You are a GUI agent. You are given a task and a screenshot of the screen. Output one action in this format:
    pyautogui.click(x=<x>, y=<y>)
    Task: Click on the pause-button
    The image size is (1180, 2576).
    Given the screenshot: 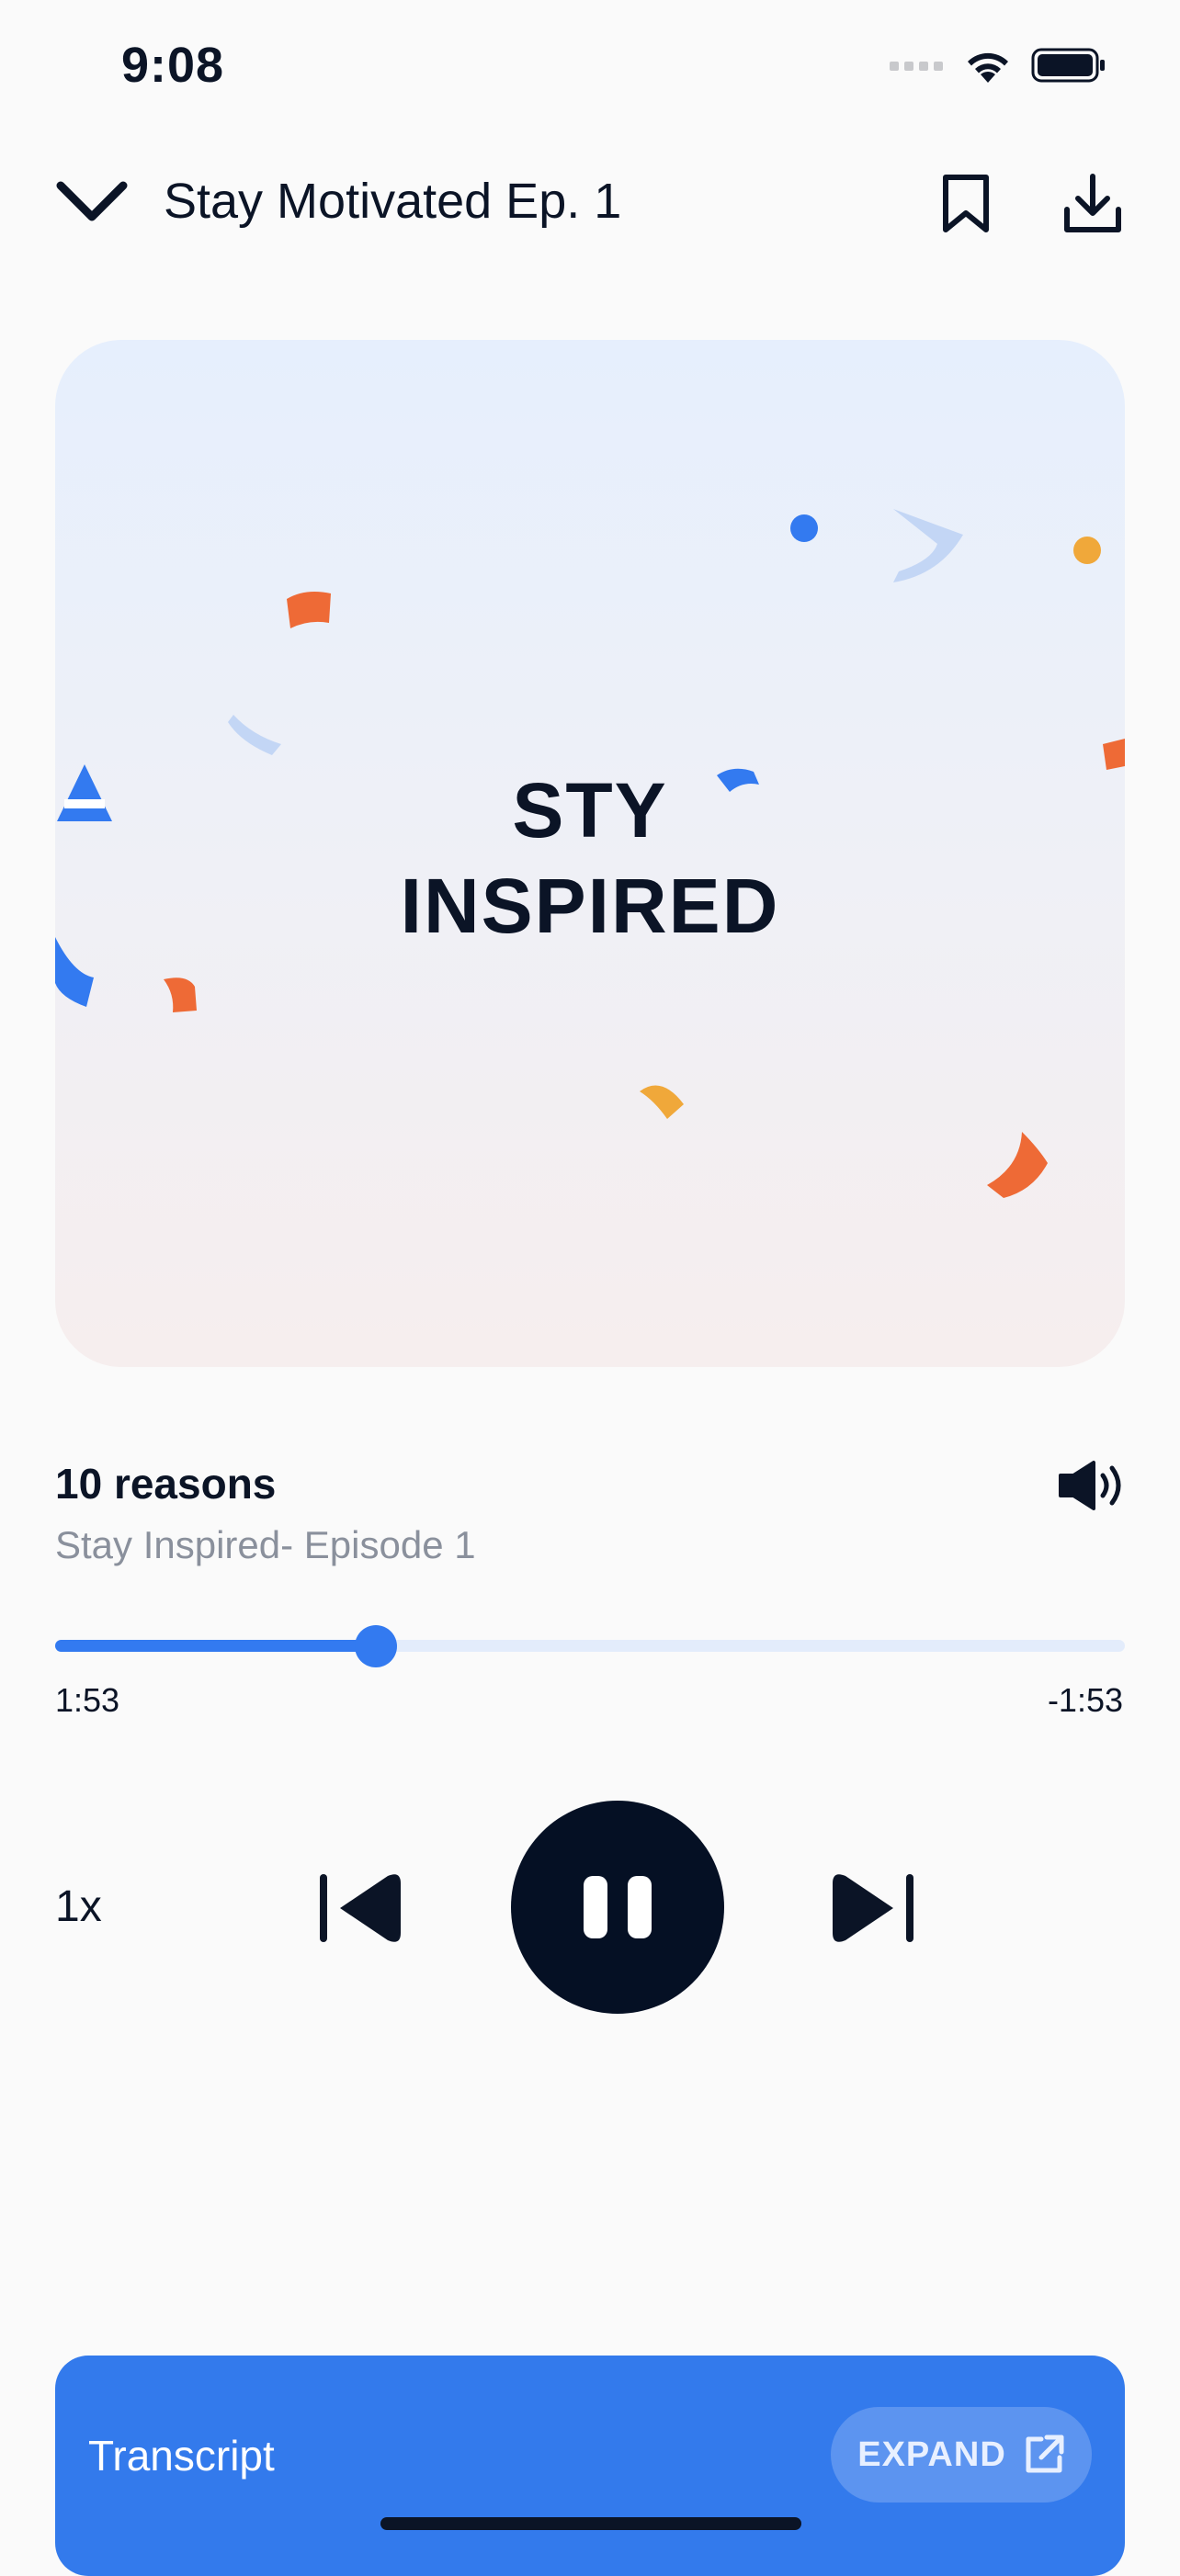 What is the action you would take?
    pyautogui.click(x=617, y=1908)
    